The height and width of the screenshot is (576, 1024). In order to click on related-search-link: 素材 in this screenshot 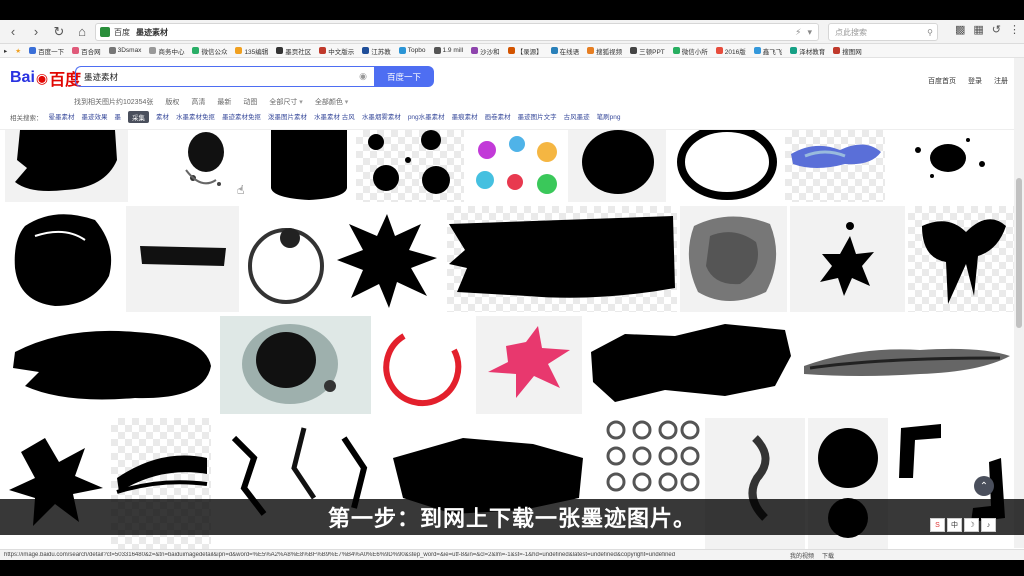, I will do `click(162, 117)`.